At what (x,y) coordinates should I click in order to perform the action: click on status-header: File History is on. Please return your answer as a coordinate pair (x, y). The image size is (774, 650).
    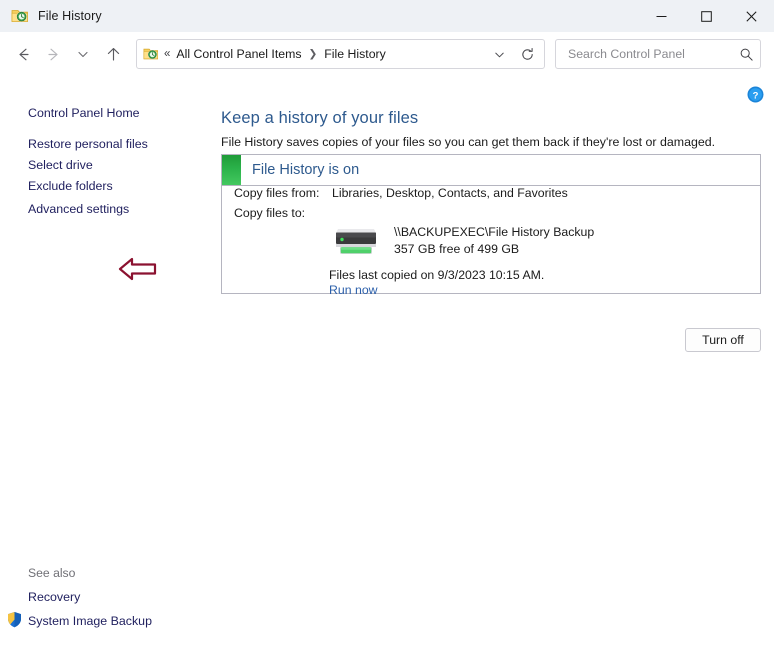
    Looking at the image, I should click on (491, 170).